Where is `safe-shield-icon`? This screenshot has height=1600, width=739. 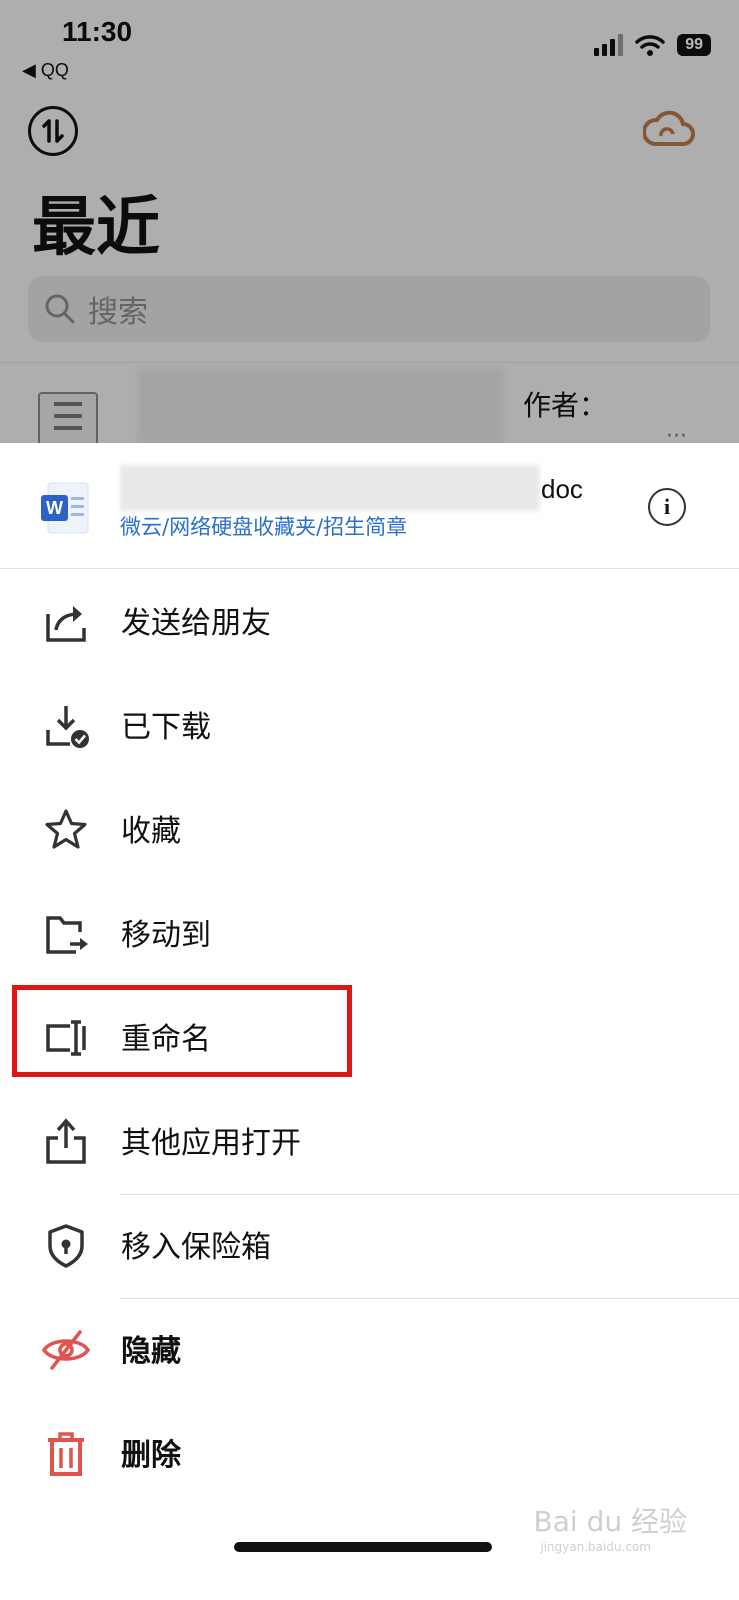
safe-shield-icon is located at coordinates (66, 1246).